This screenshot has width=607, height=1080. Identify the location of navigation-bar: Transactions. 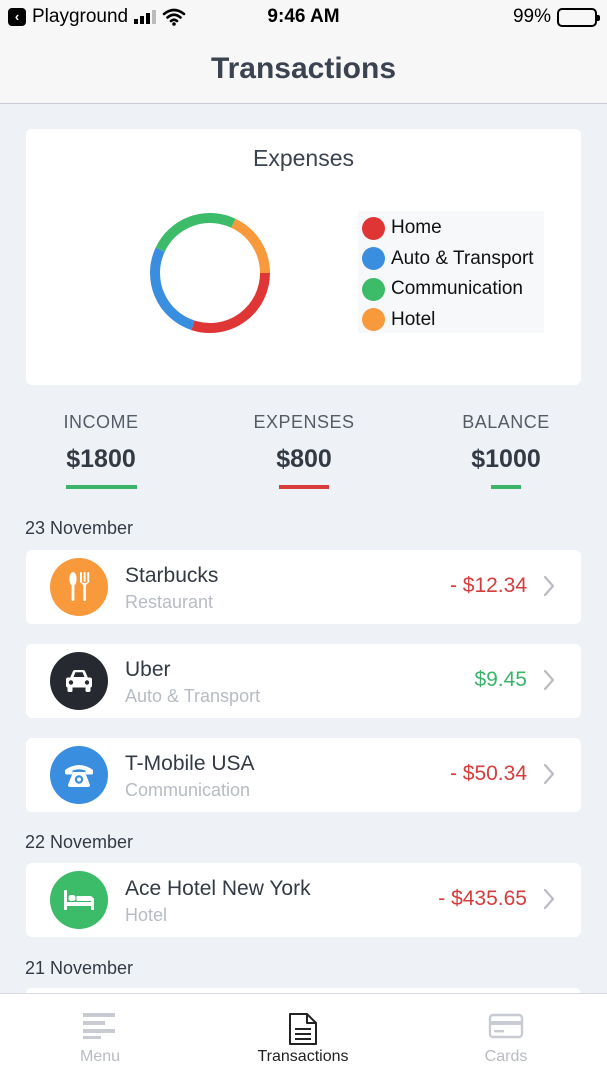
(303, 69).